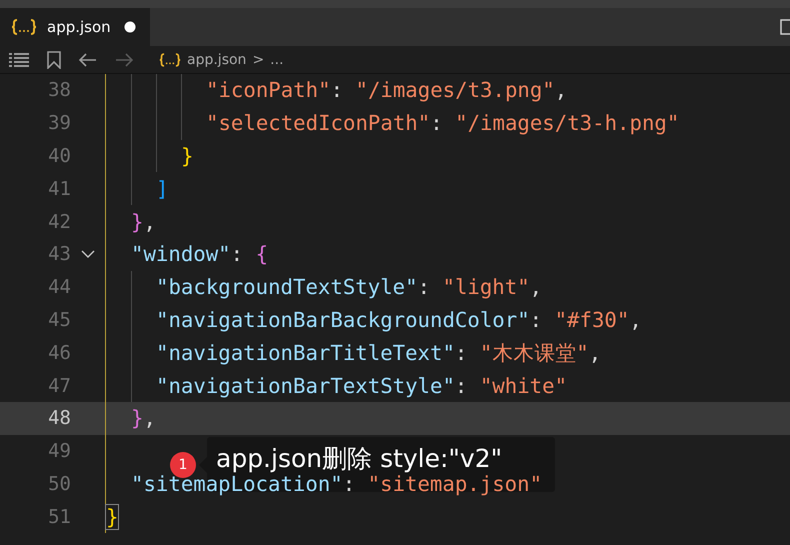 This screenshot has width=790, height=545. What do you see at coordinates (59, 483) in the screenshot?
I see `line-number: 50` at bounding box center [59, 483].